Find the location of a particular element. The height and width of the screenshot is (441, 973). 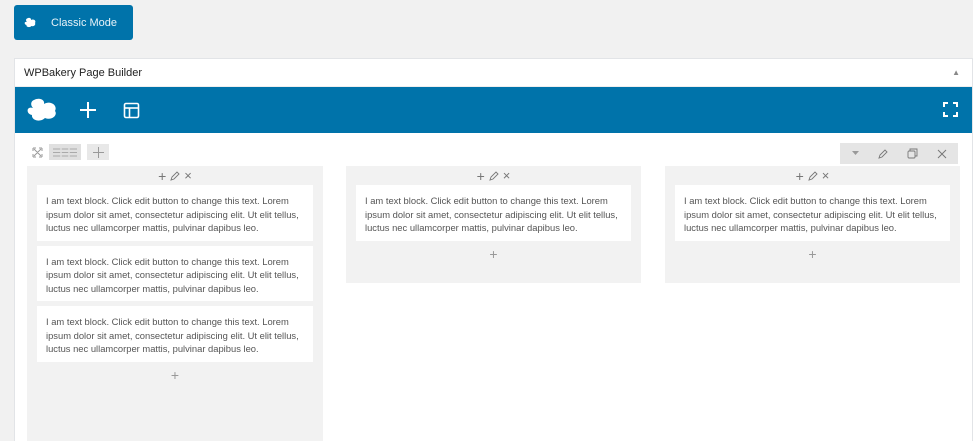

row-delete-button is located at coordinates (942, 154).